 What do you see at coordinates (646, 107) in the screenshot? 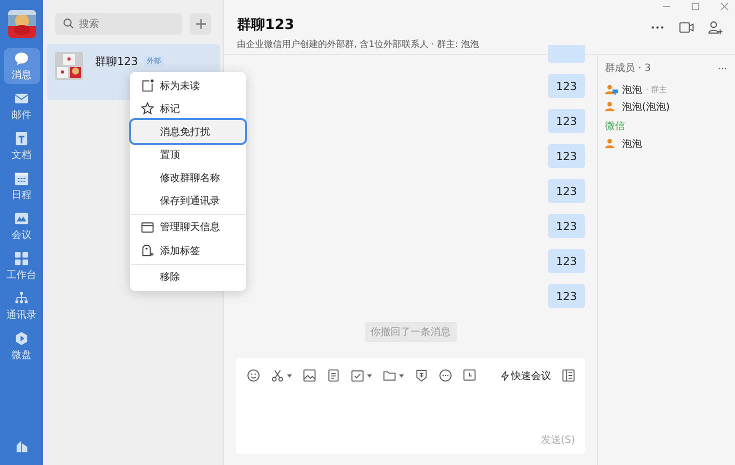
I see `member-name: 泡泡(泡泡)` at bounding box center [646, 107].